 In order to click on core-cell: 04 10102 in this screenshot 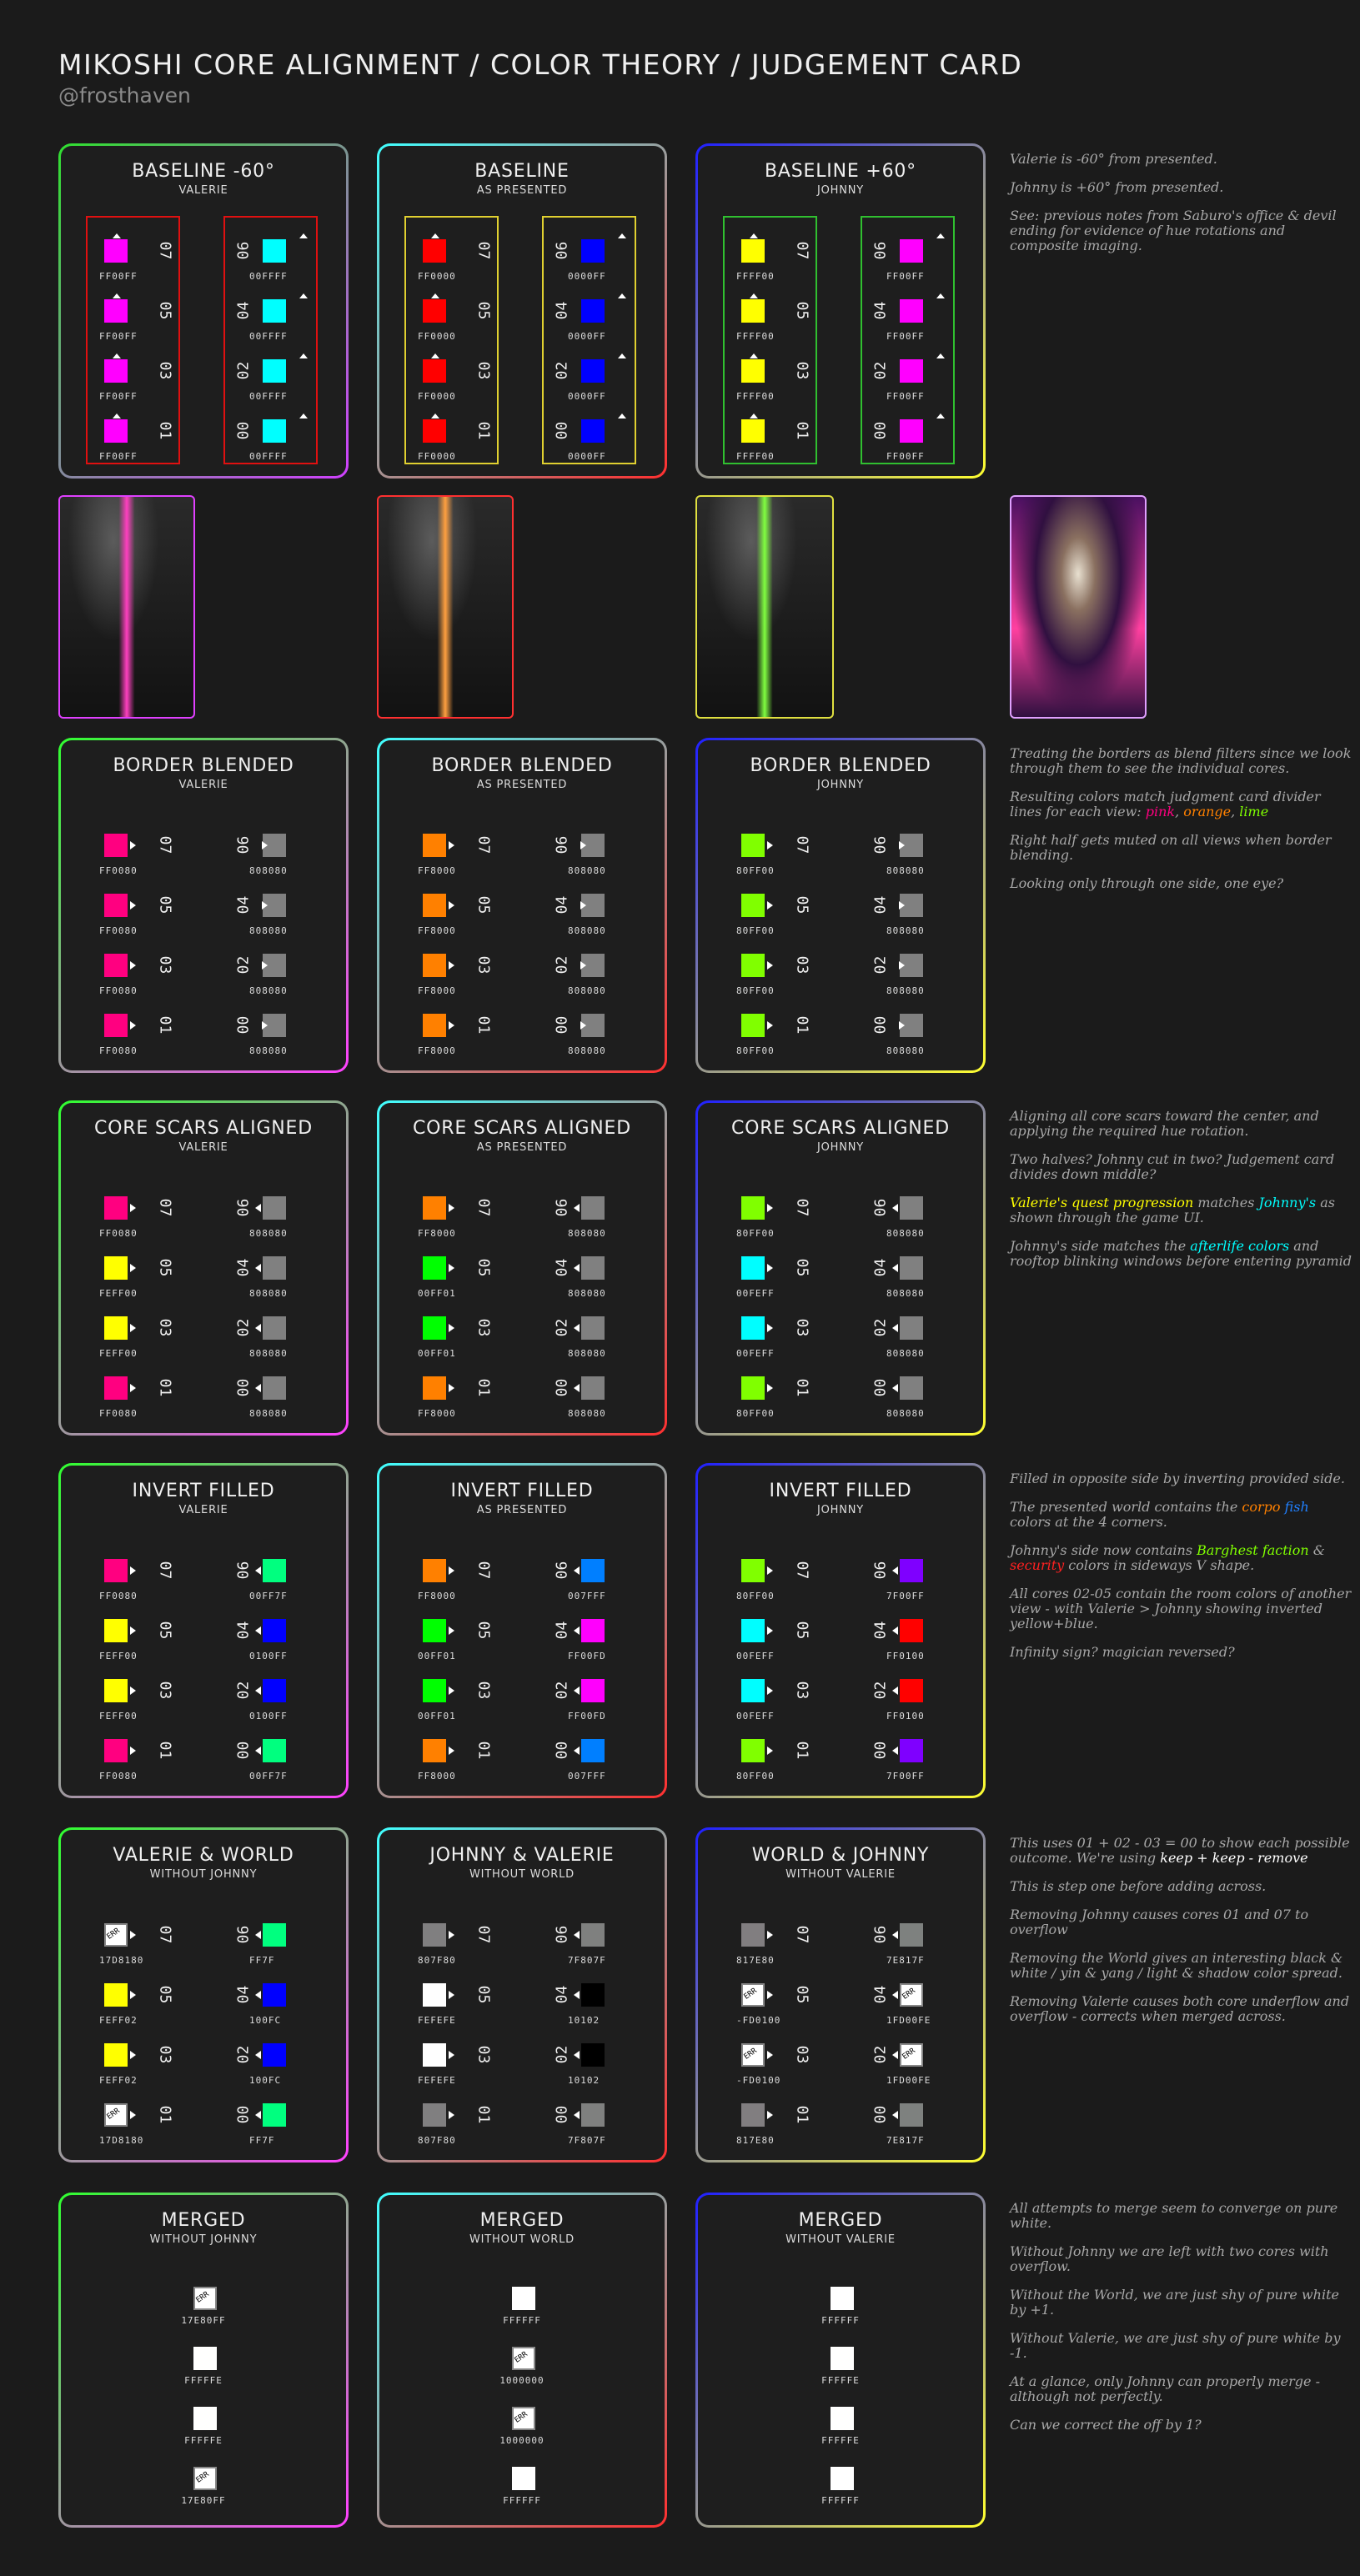, I will do `click(586, 2007)`.